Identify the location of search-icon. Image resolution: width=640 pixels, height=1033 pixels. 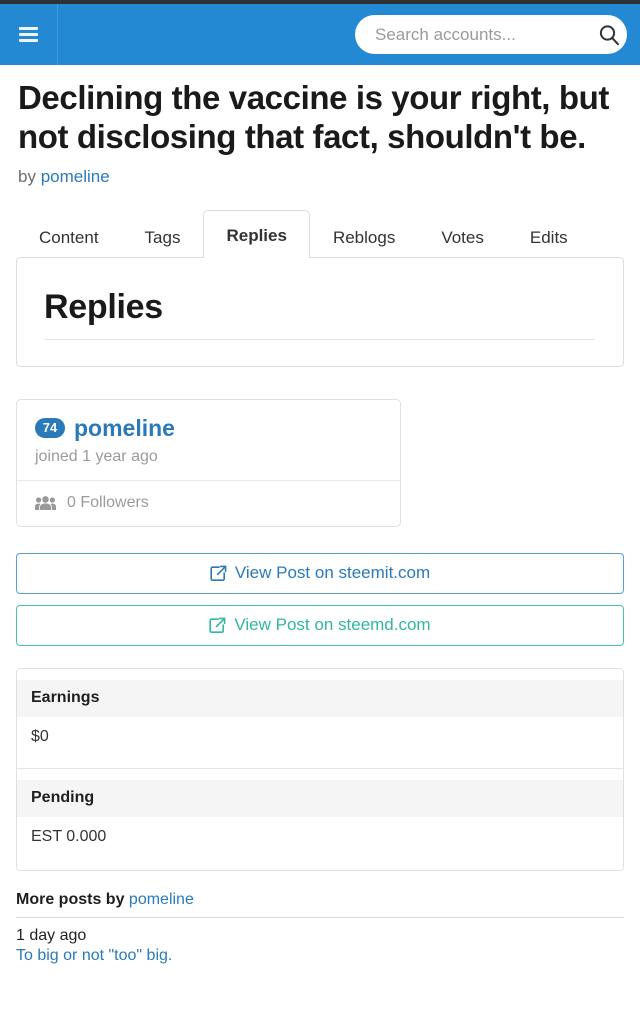
(609, 35).